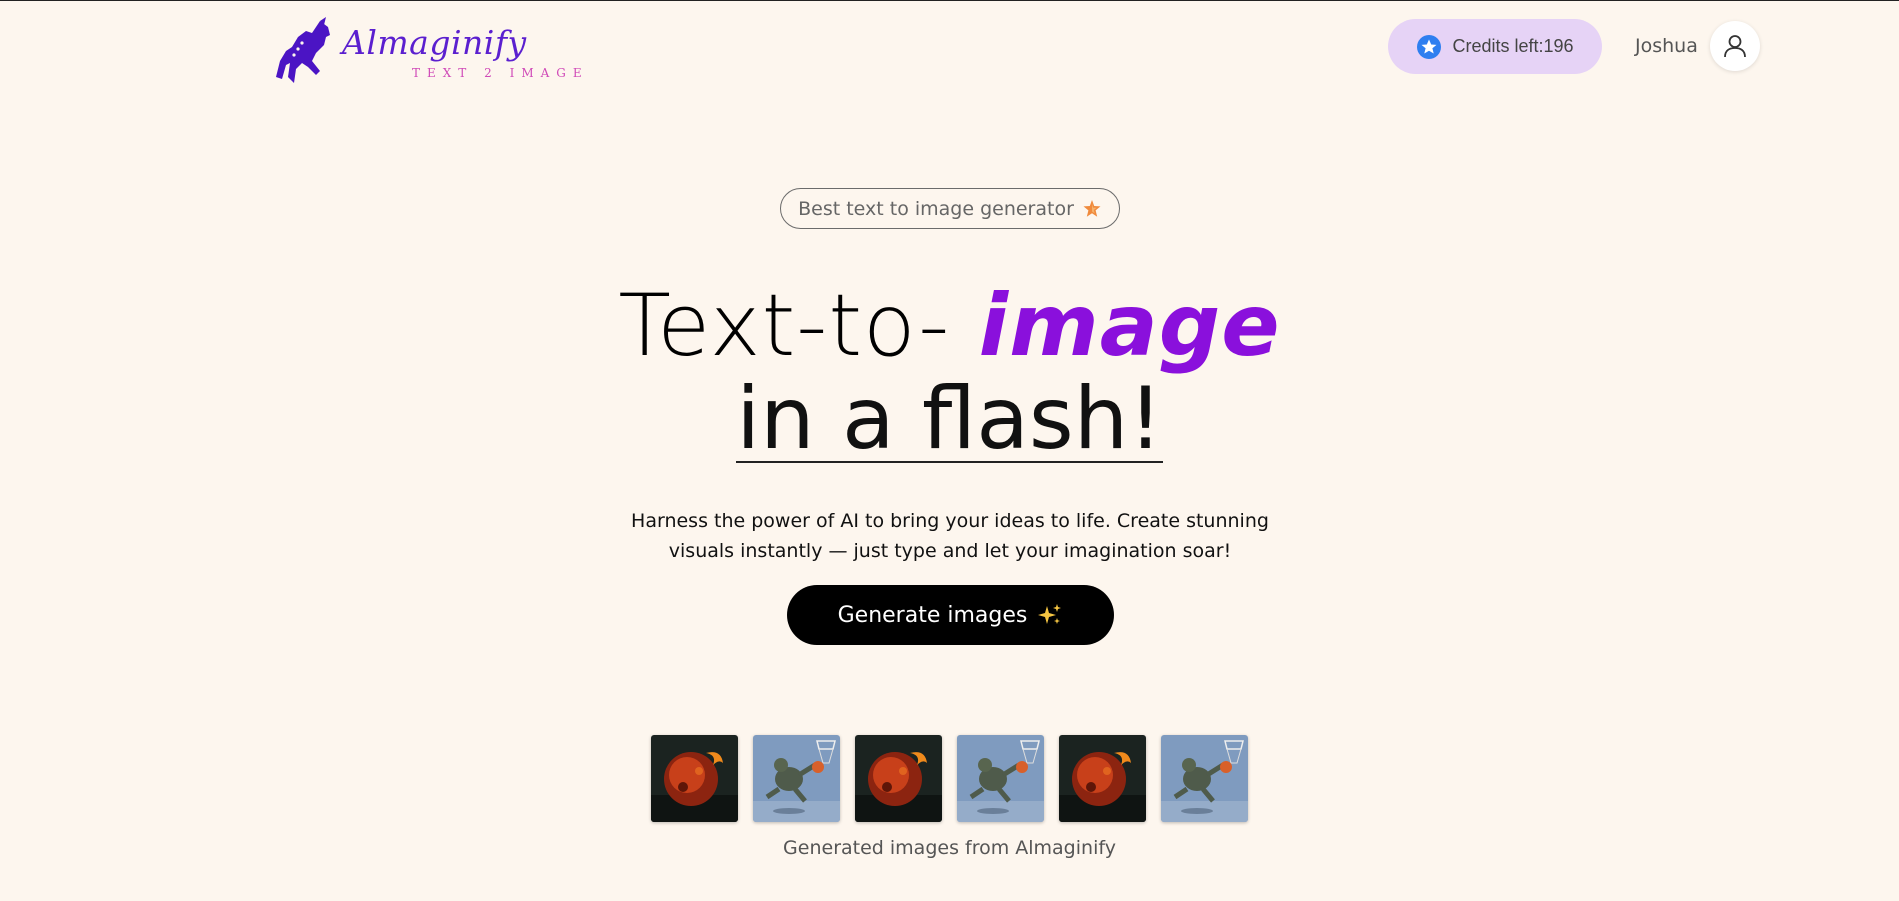  What do you see at coordinates (1092, 208) in the screenshot?
I see `sparkle-star-icon` at bounding box center [1092, 208].